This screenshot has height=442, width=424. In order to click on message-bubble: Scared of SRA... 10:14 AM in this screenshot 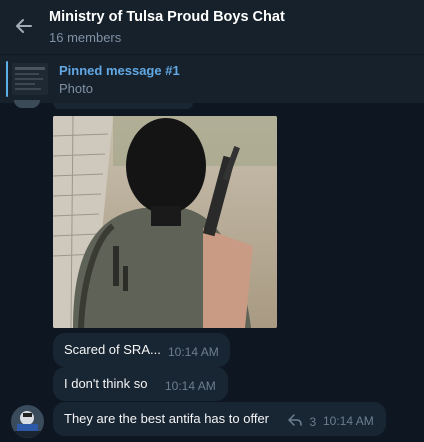, I will do `click(141, 350)`.